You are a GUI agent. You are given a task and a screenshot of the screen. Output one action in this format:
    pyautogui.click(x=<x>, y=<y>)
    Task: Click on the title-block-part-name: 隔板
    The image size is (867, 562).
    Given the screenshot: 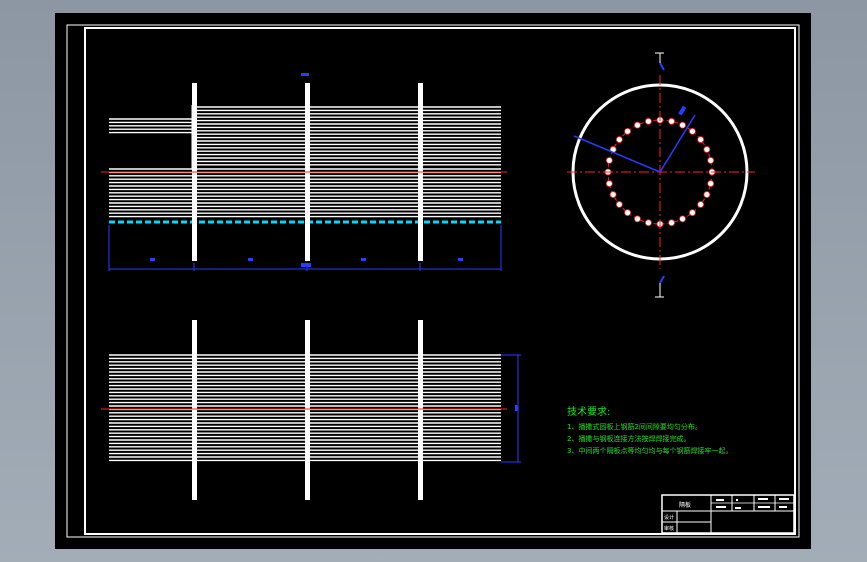 What is the action you would take?
    pyautogui.click(x=685, y=505)
    